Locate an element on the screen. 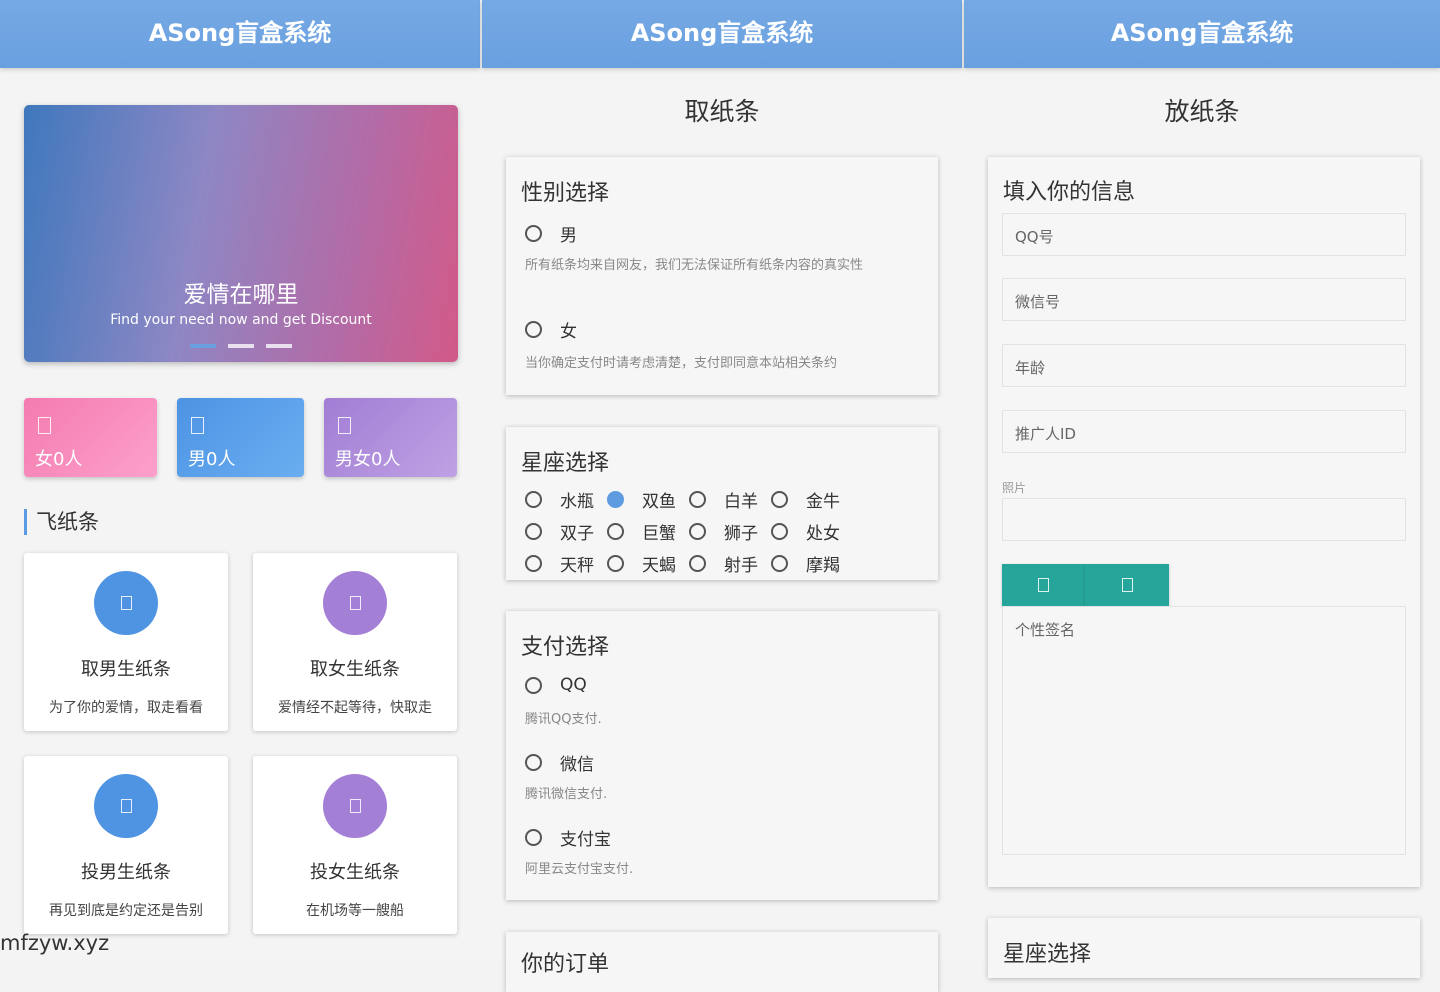  take-female-card: 取女生纸条爱情经不起等待，快取走 is located at coordinates (355, 642).